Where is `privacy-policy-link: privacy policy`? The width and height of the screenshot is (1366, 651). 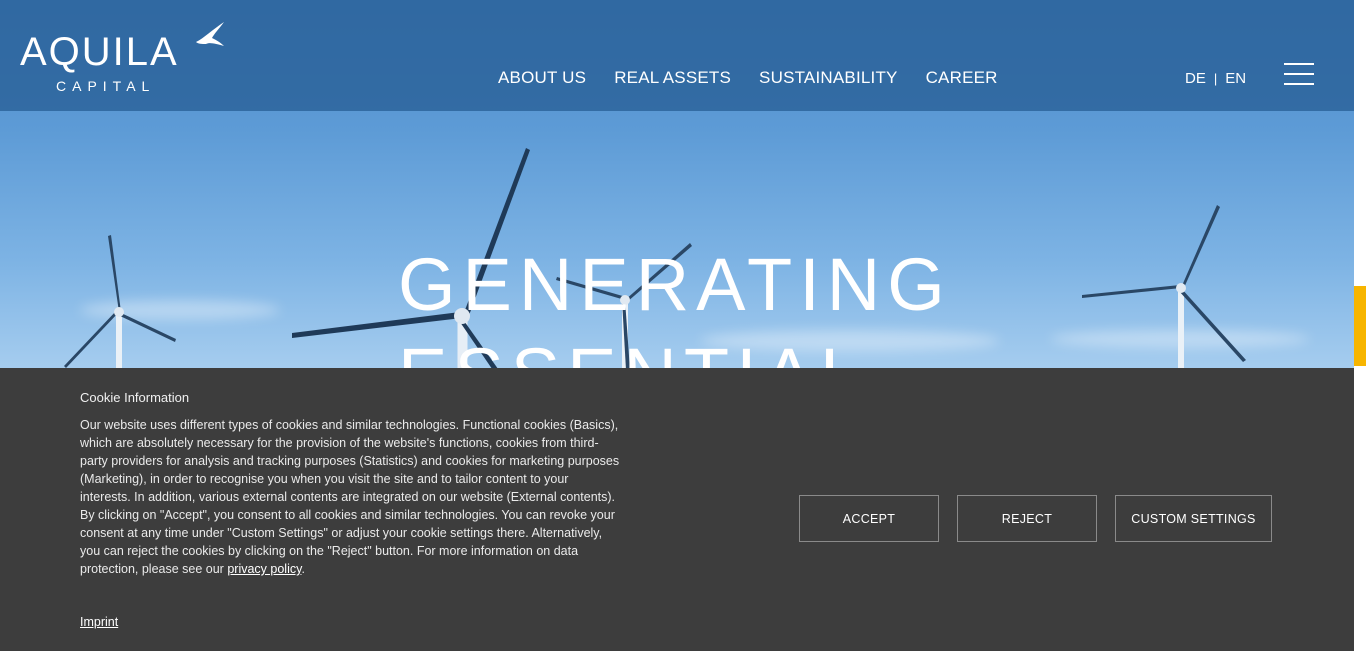
privacy-policy-link: privacy policy is located at coordinates (264, 569).